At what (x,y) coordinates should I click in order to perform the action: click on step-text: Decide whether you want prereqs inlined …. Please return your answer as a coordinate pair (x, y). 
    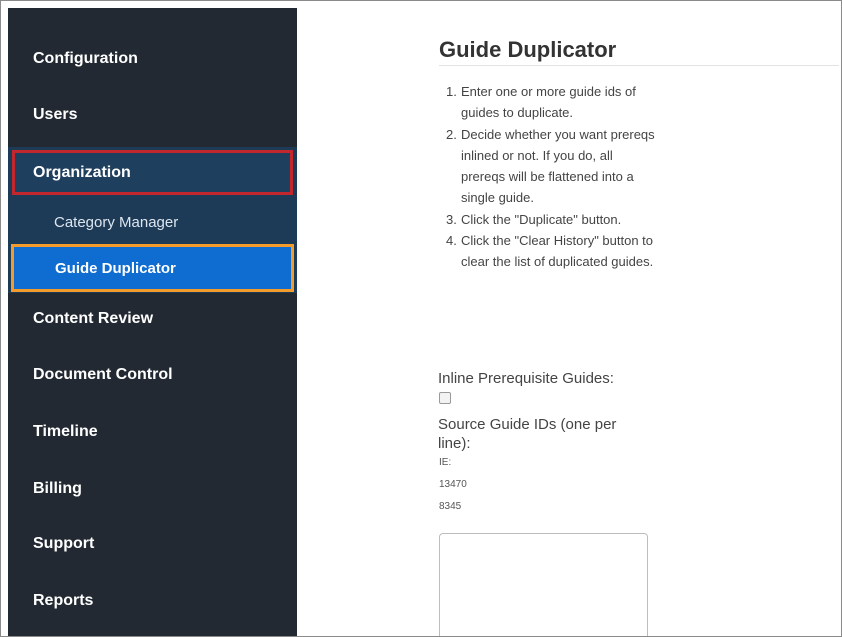
    Looking at the image, I should click on (558, 166).